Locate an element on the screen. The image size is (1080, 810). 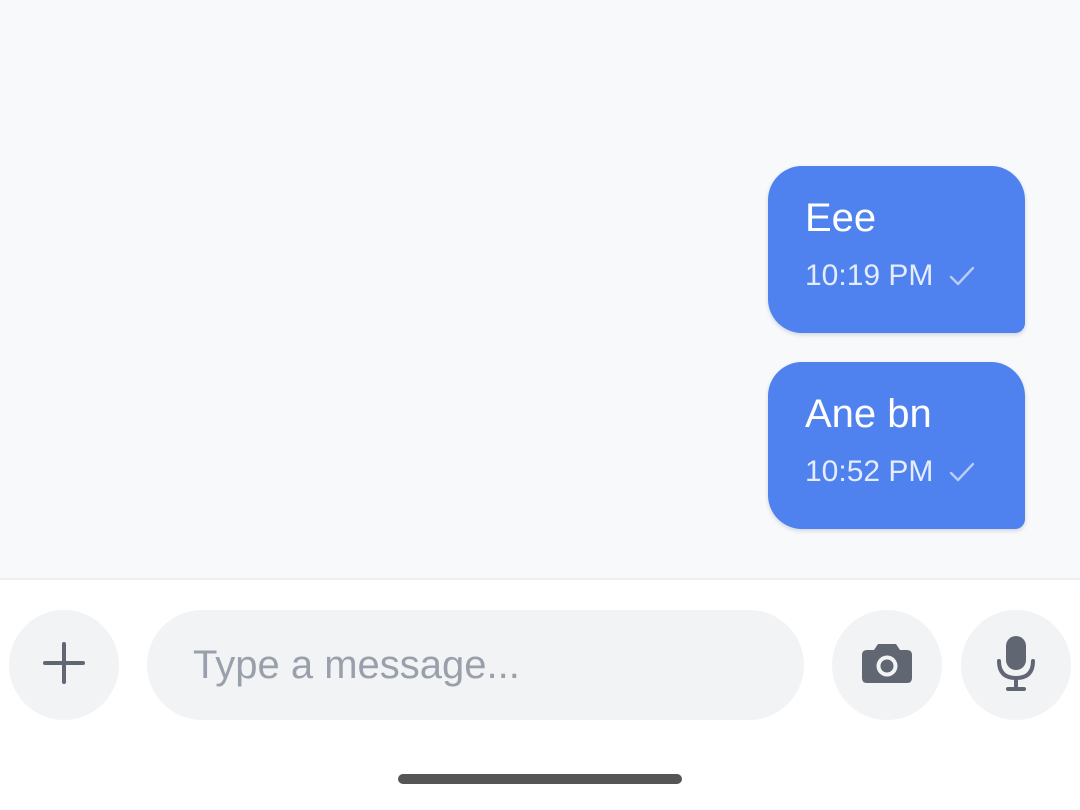
message-bubble-outgoing: Eee 10:19 PM is located at coordinates (896, 249).